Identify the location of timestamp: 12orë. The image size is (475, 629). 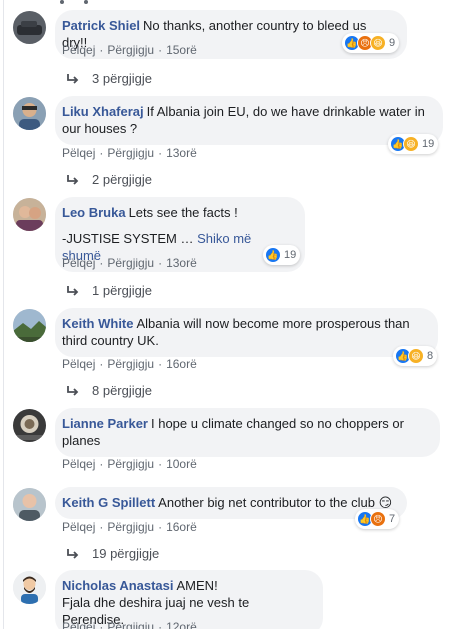
(181, 624).